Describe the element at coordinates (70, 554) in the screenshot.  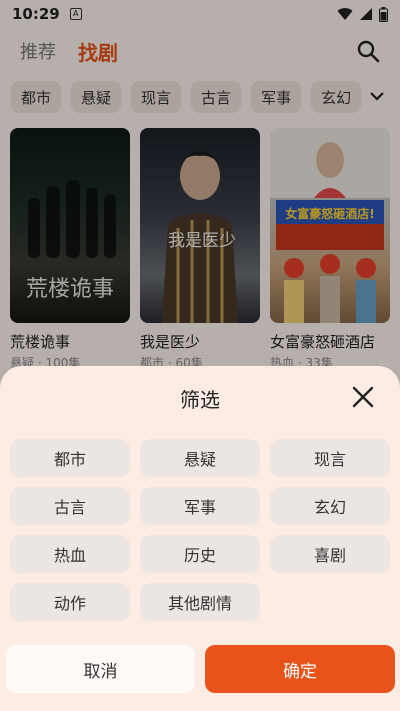
I see `filter-option: 热血` at that location.